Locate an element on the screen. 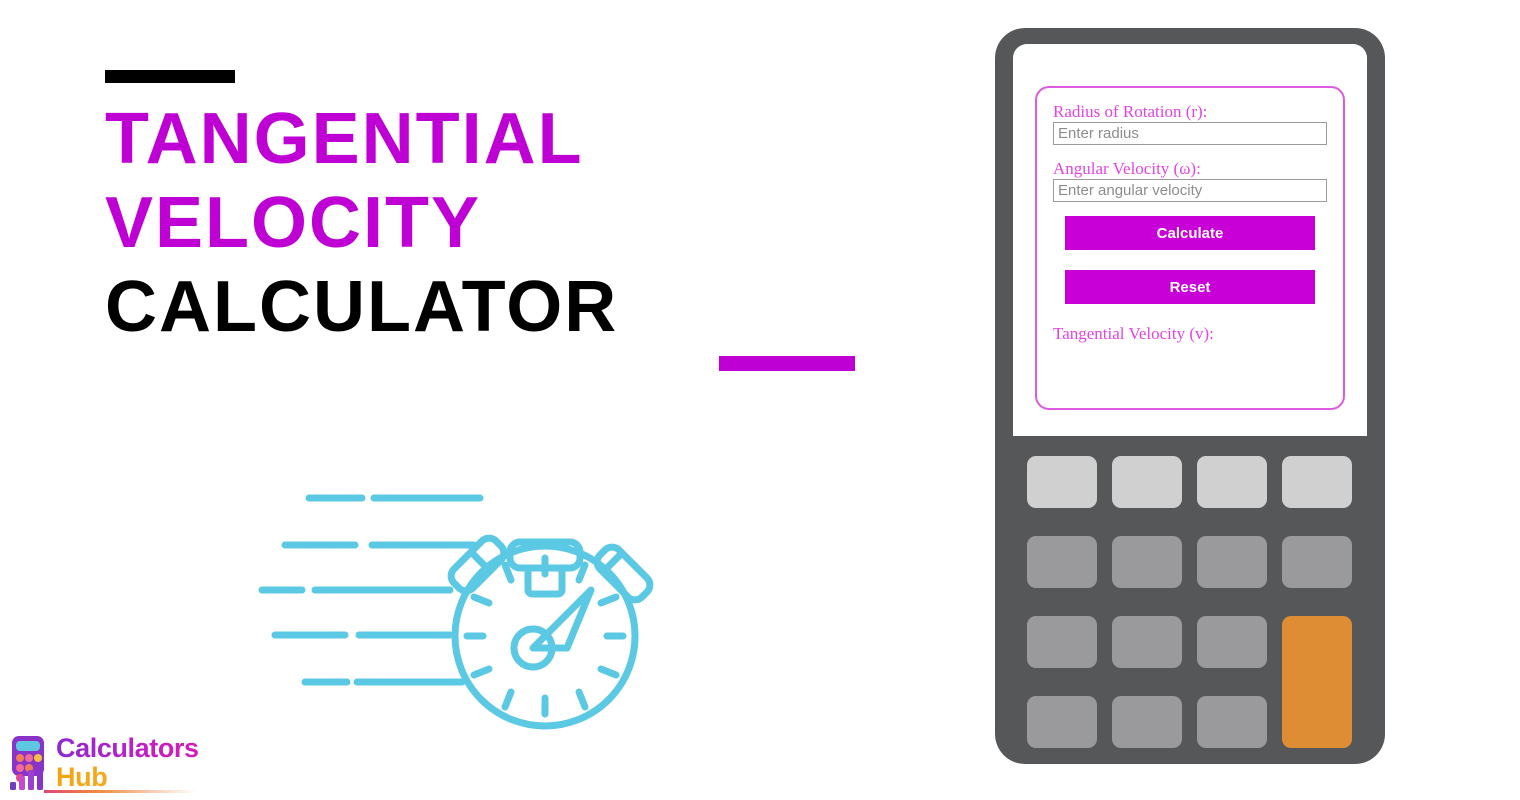 The width and height of the screenshot is (1520, 800). title-rule-top is located at coordinates (170, 76).